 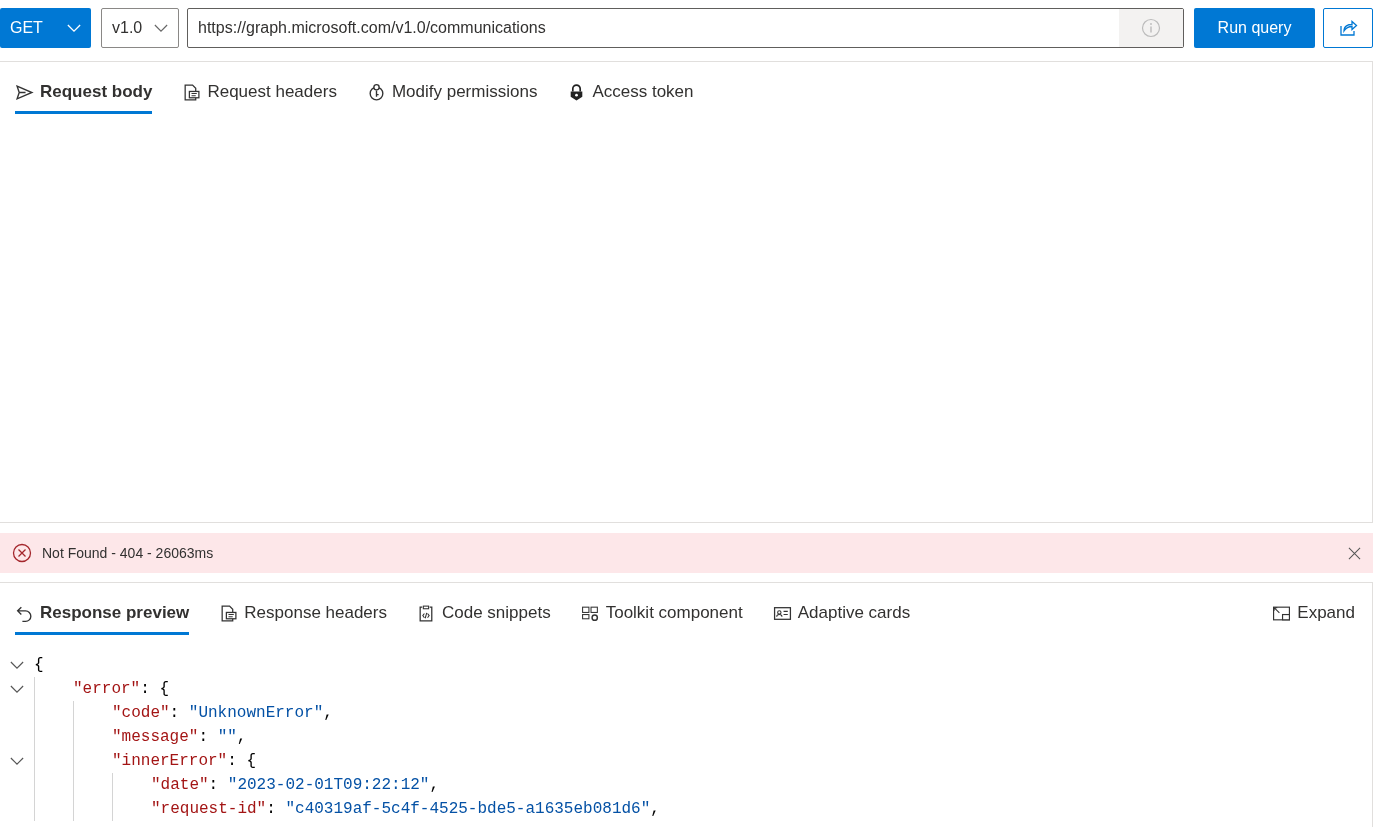 I want to click on status-message: Not Found - 404 - 26063ms, so click(x=128, y=553).